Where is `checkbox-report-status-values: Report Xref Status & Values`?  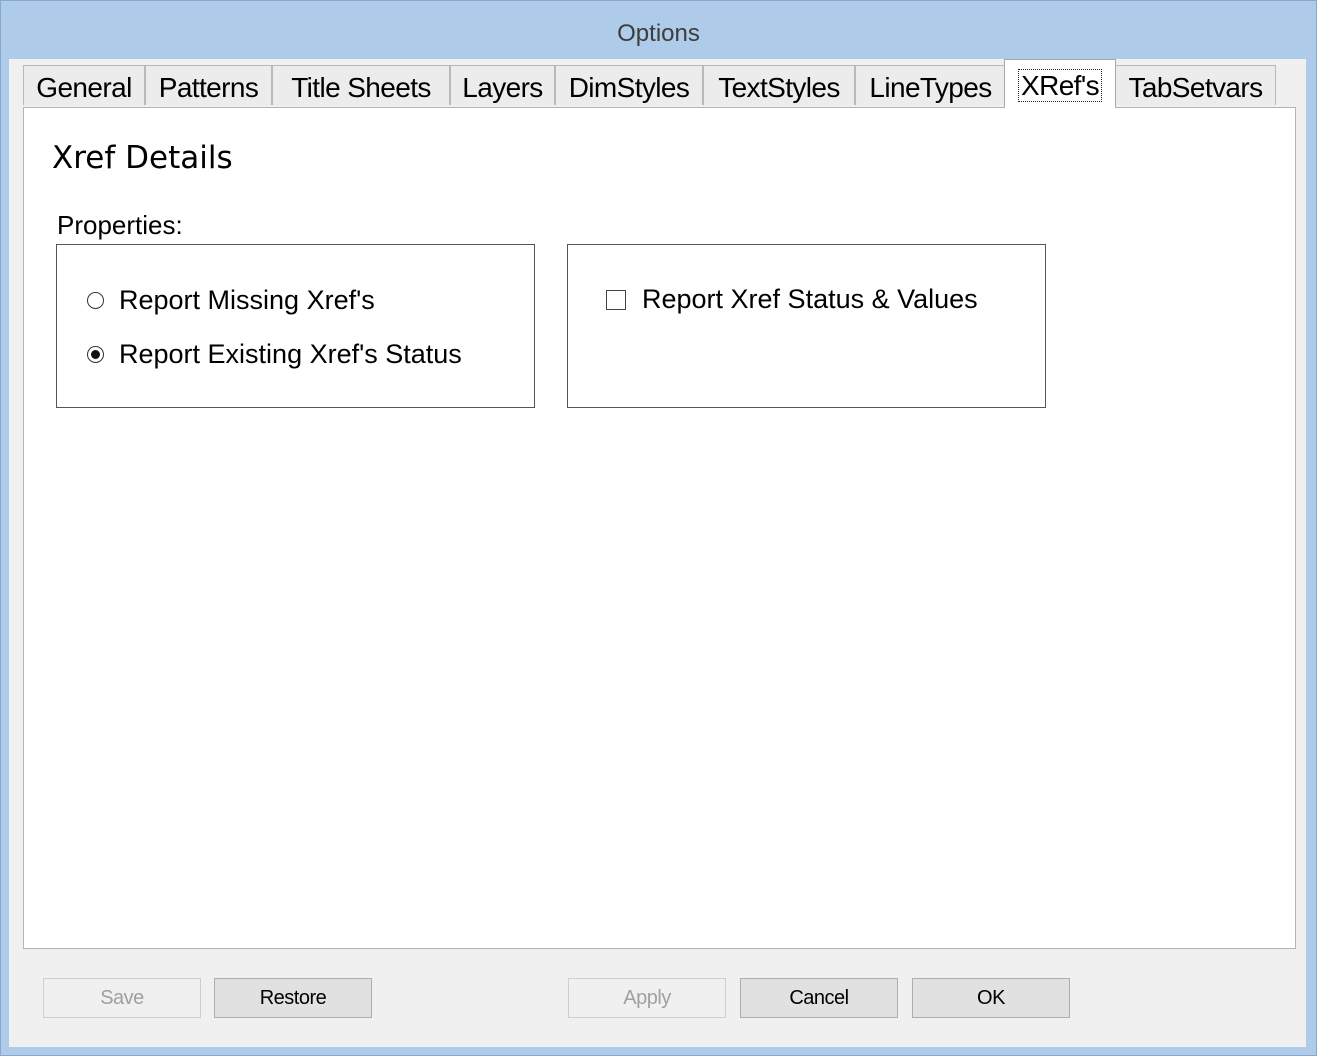
checkbox-report-status-values: Report Xref Status & Values is located at coordinates (792, 299).